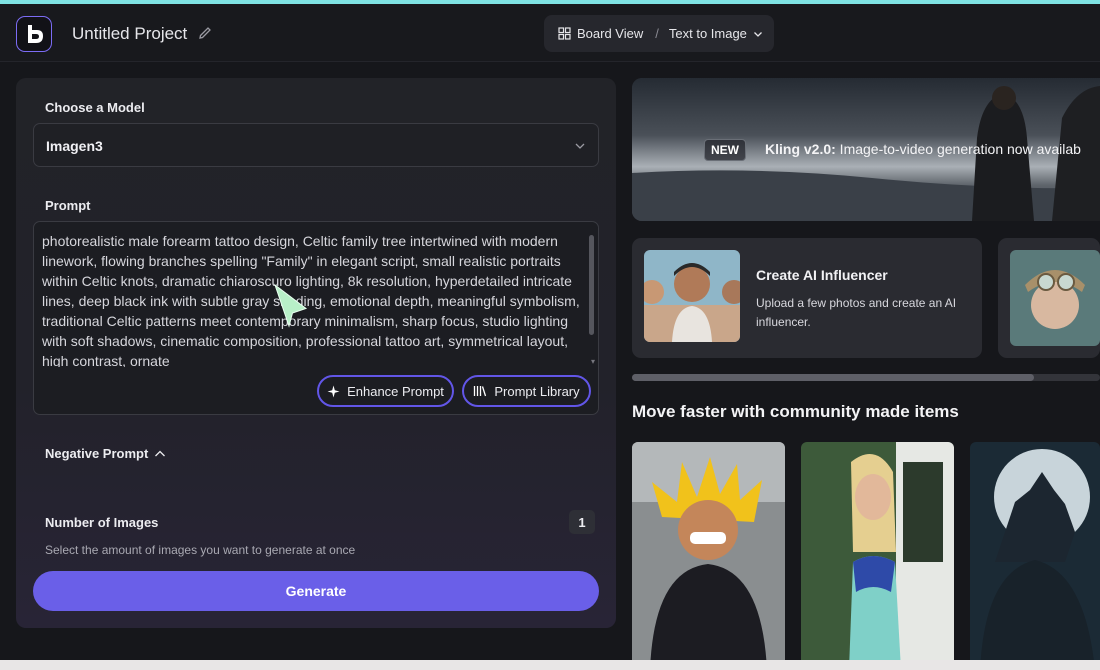 The image size is (1100, 670). Describe the element at coordinates (74, 146) in the screenshot. I see `model-select-value: Imagen3` at that location.